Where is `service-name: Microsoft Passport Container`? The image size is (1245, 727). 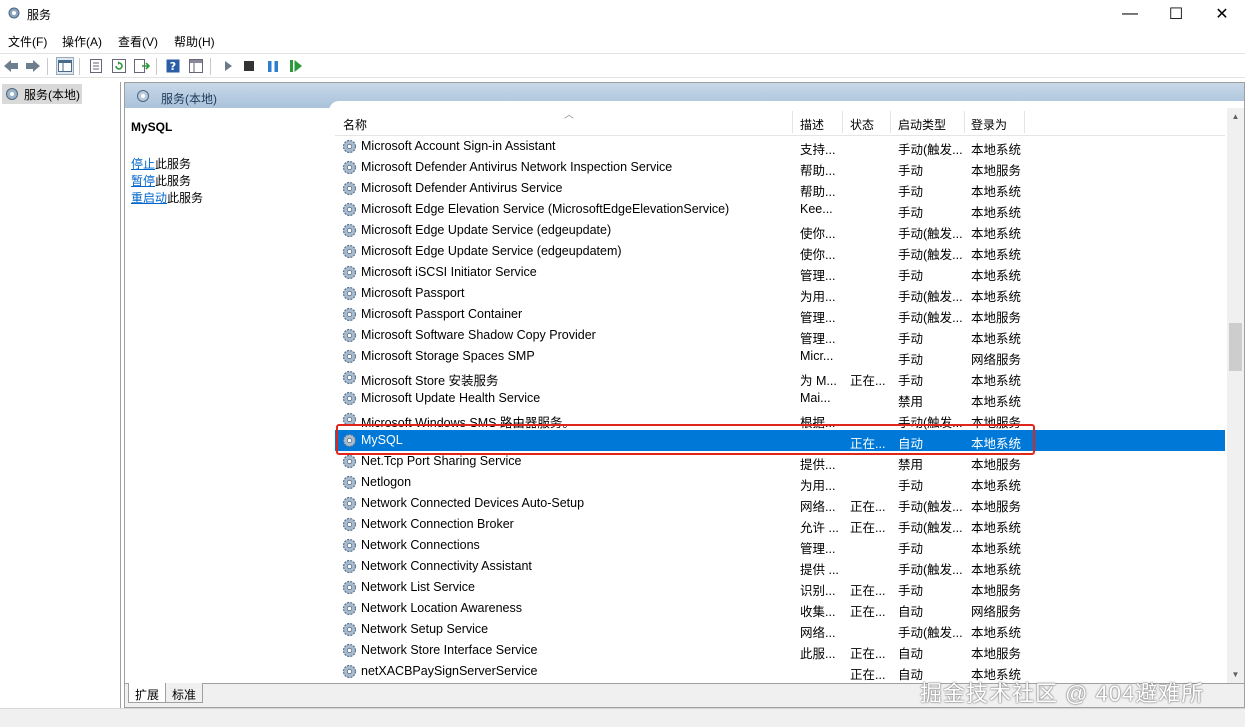 service-name: Microsoft Passport Container is located at coordinates (442, 314).